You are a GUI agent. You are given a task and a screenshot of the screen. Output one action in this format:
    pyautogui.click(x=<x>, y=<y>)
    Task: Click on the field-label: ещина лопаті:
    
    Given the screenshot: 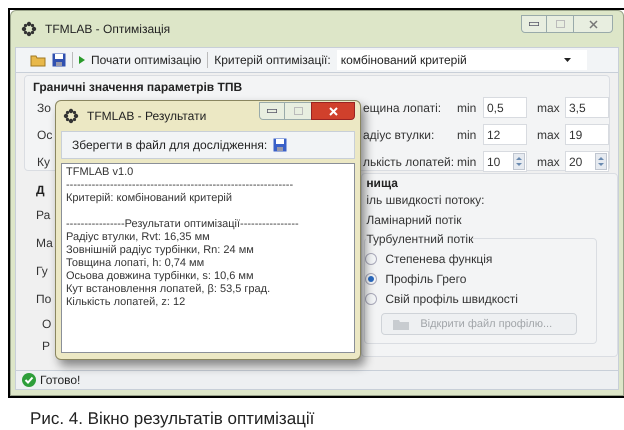 What is the action you would take?
    pyautogui.click(x=402, y=107)
    